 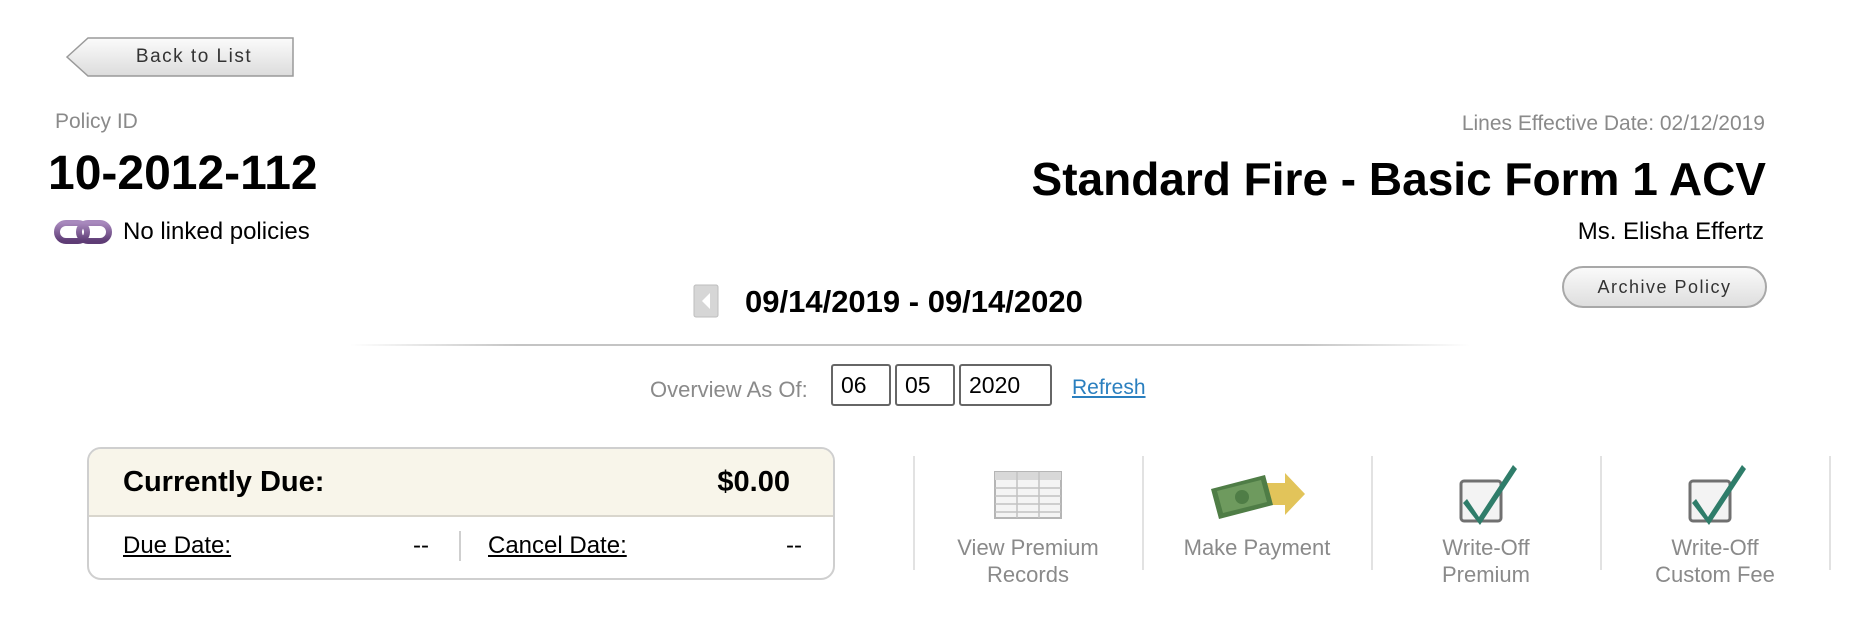 I want to click on lines-effective-date: Lines Effective Date: 02/12/2019, so click(x=1613, y=123).